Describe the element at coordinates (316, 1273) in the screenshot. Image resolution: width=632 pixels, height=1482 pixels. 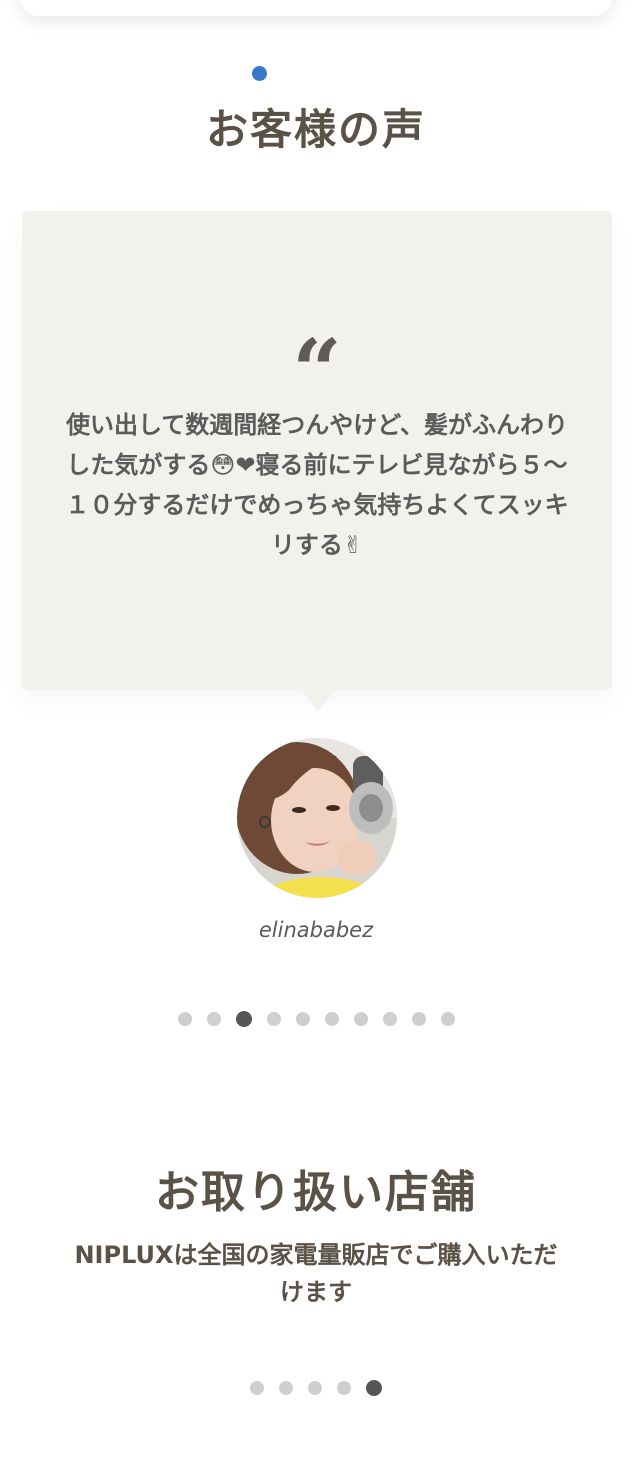
I see `stores-description: NIPLUXは全国の家電量販店でご購入いただけます` at that location.